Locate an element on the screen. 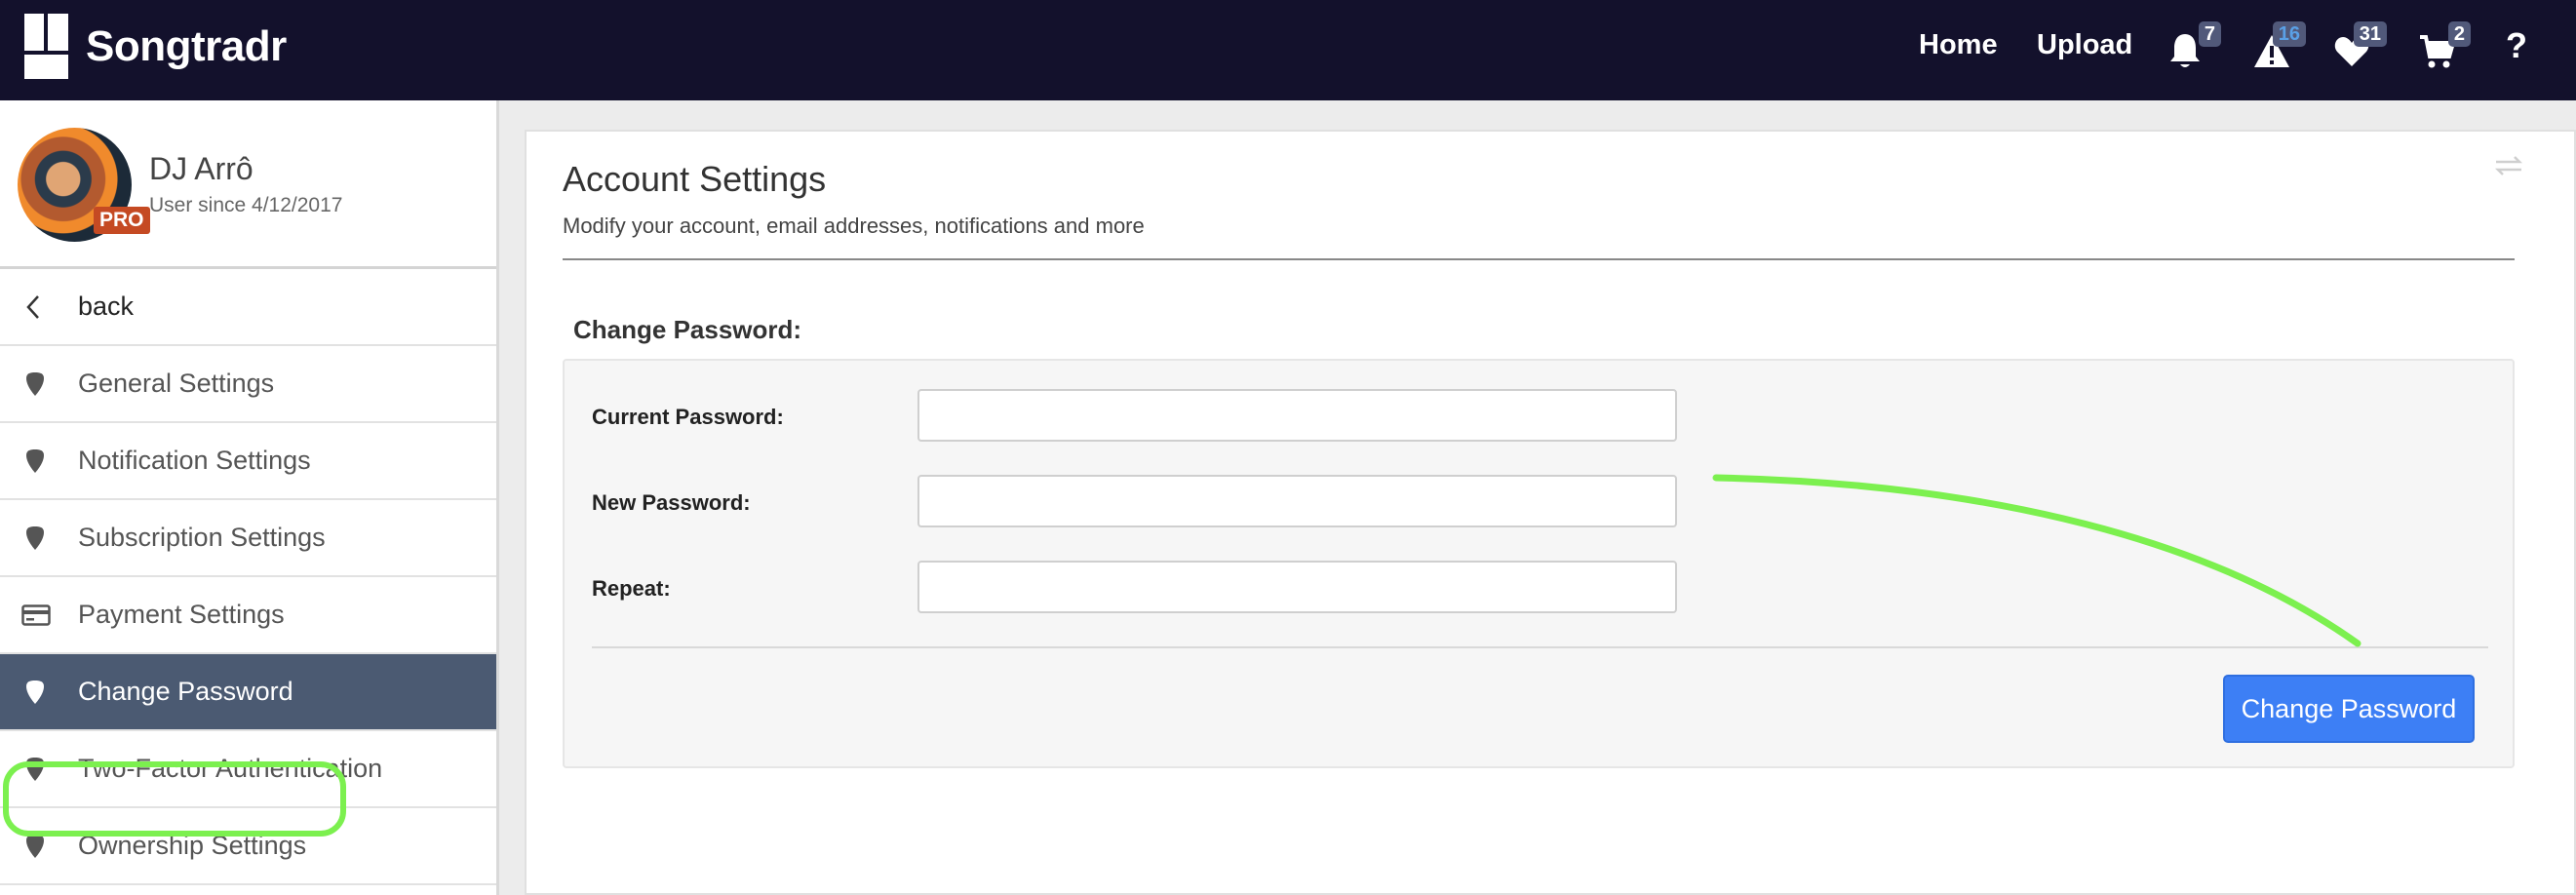 This screenshot has height=895, width=2576. sidebar-item-payment-settings: Payment Settings is located at coordinates (248, 615).